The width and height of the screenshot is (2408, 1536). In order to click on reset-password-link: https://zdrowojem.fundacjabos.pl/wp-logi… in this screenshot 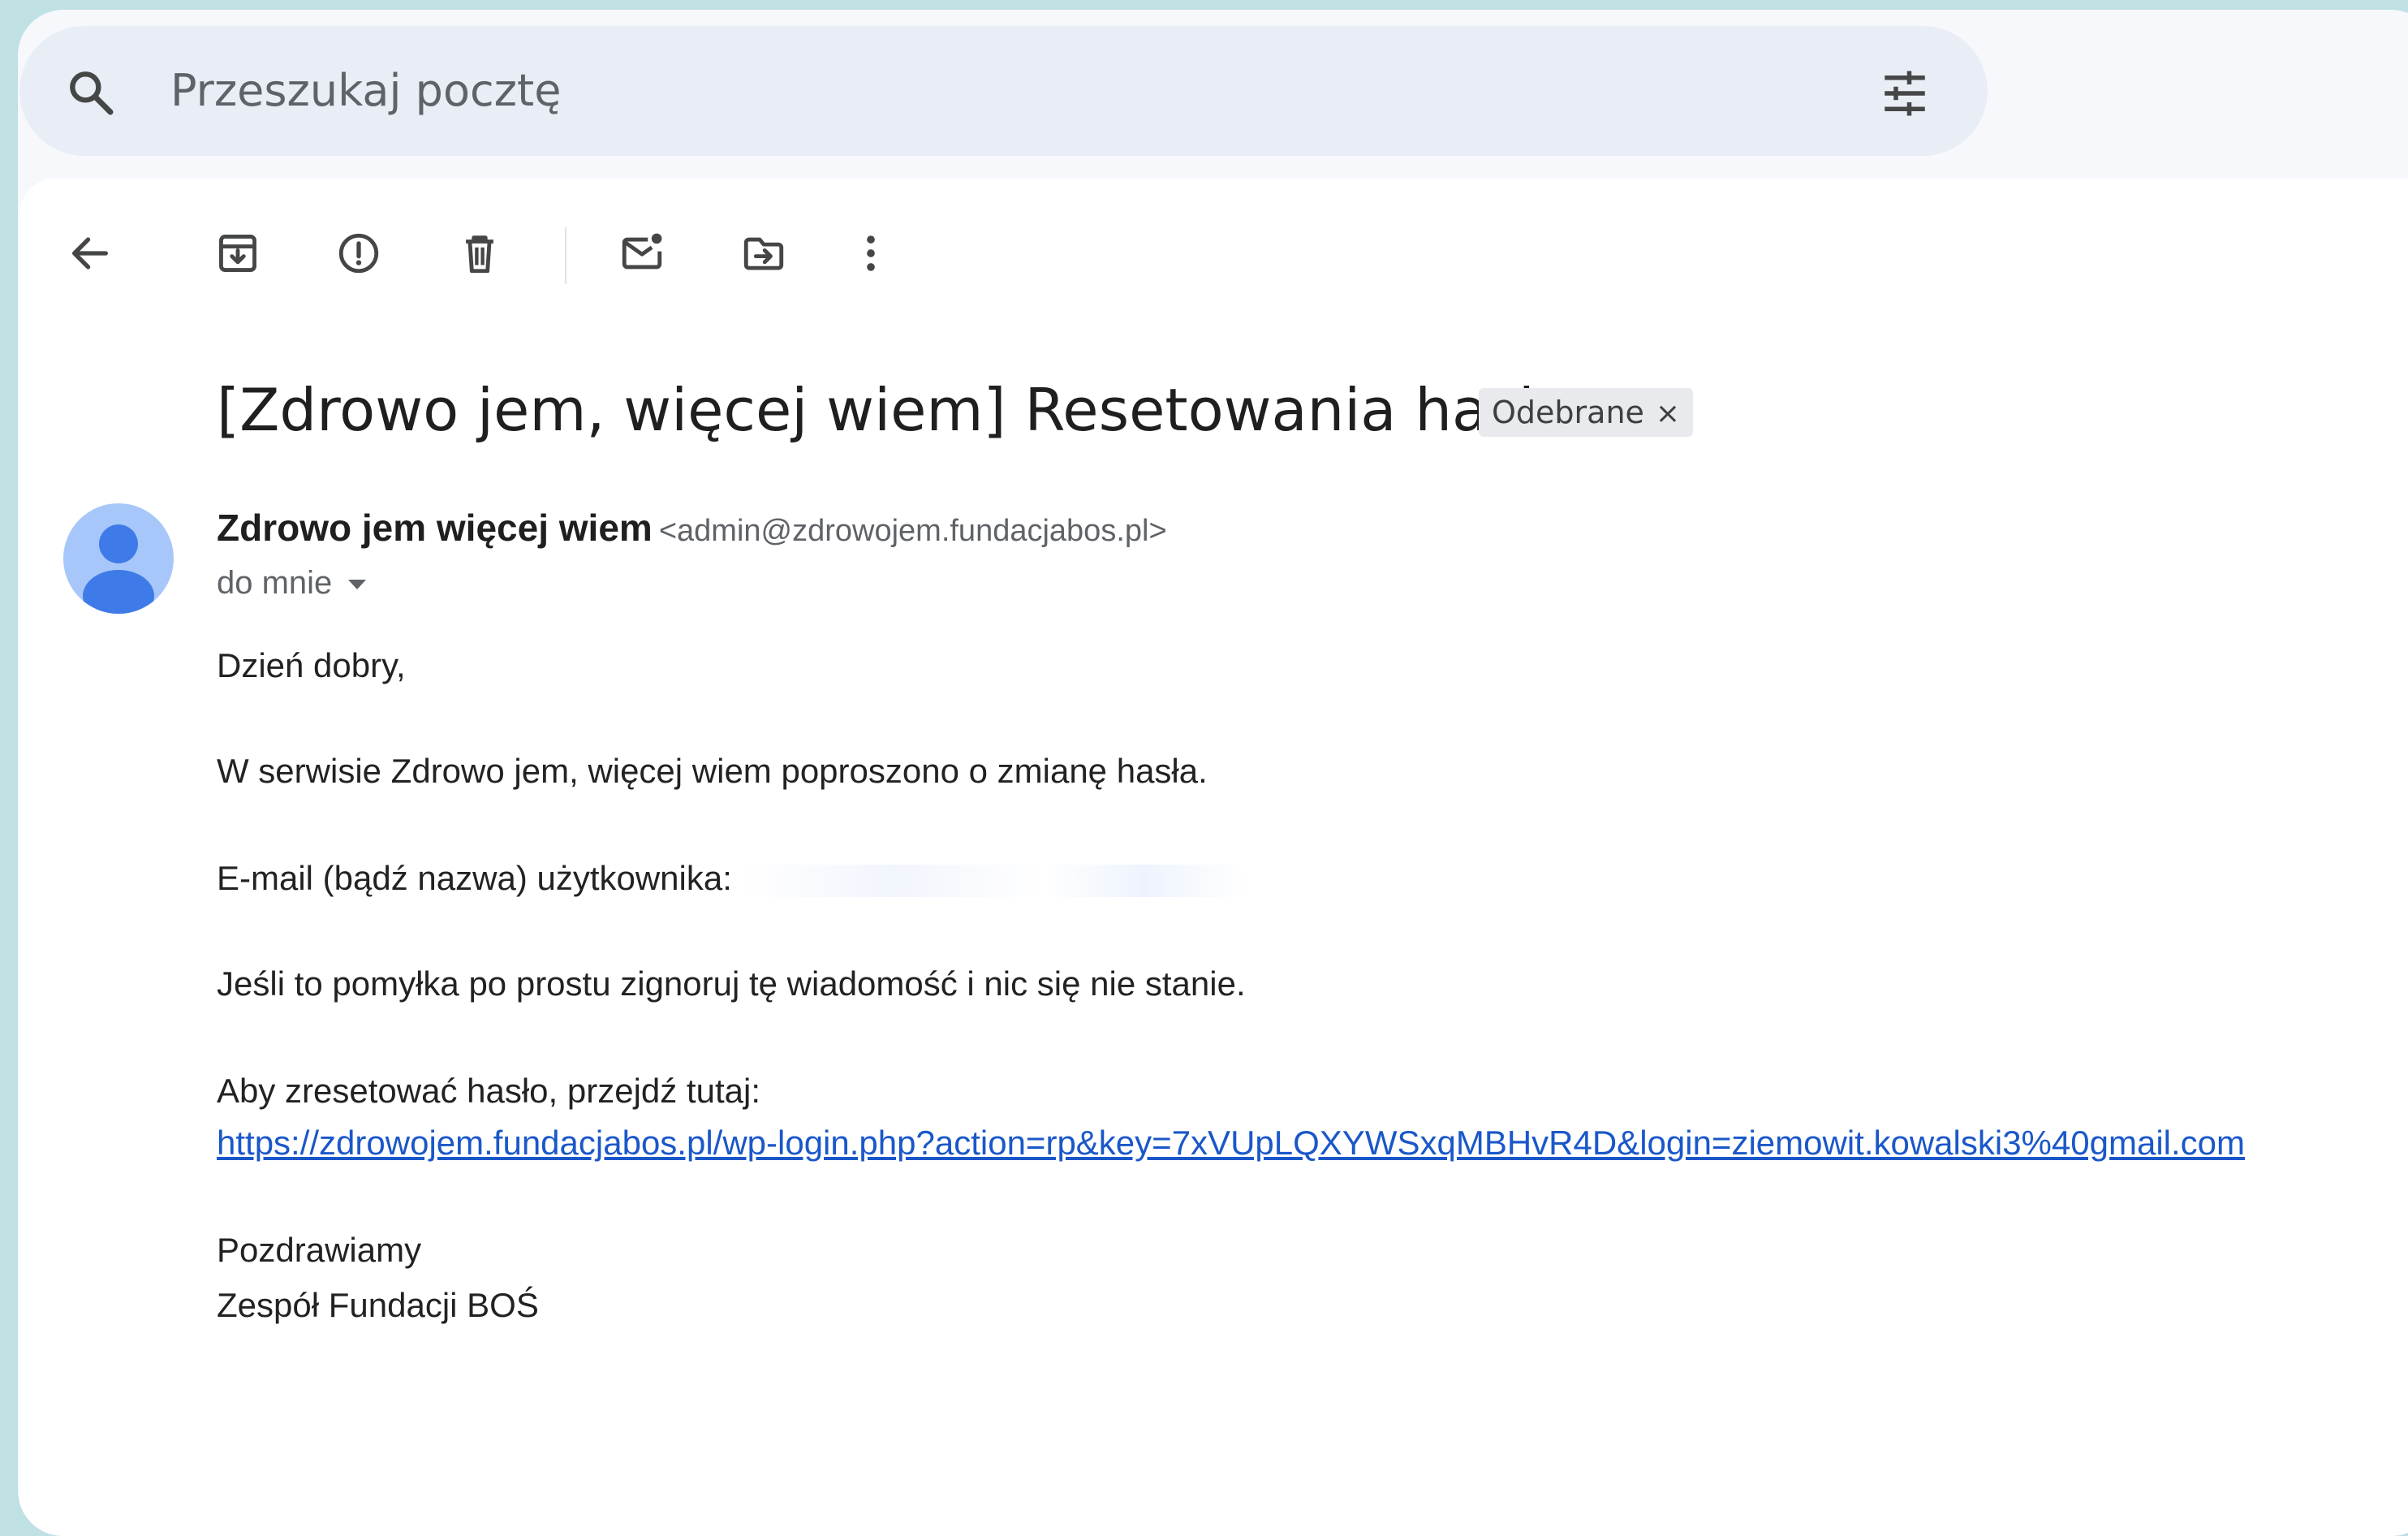, I will do `click(1231, 1143)`.